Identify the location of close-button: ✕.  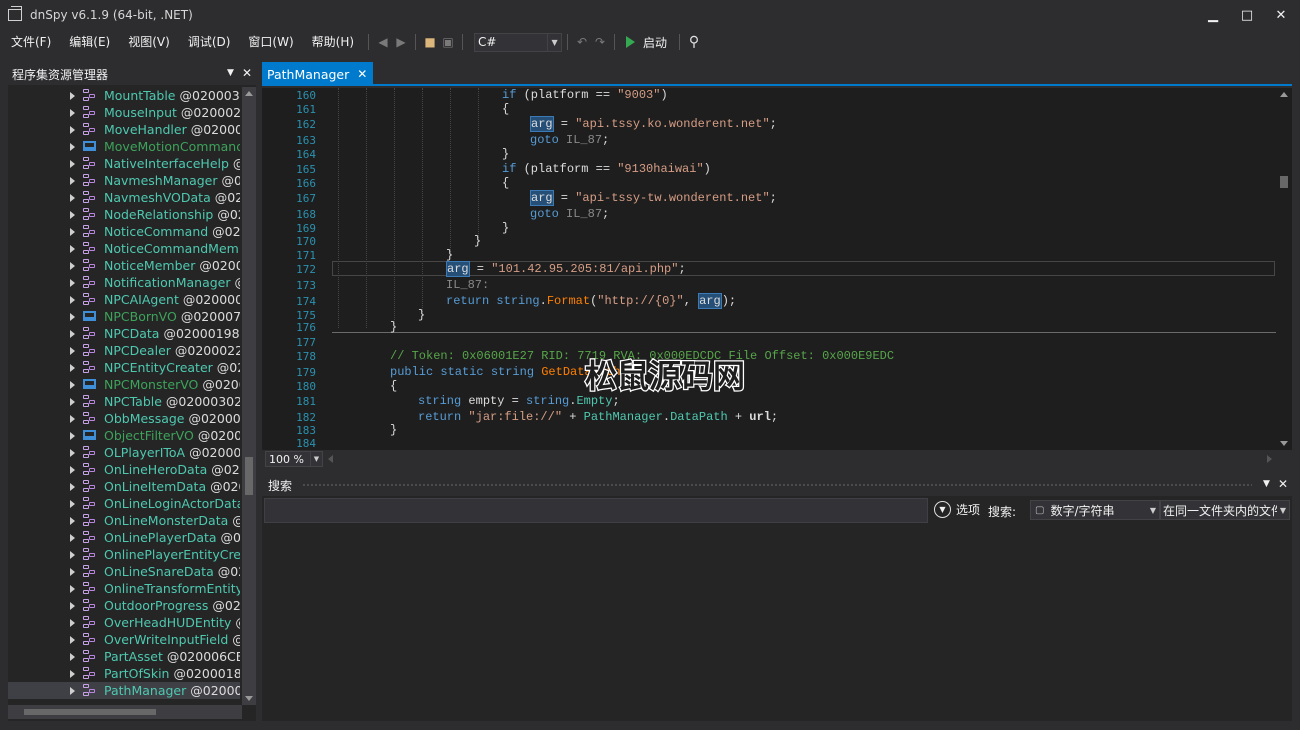
(1281, 15).